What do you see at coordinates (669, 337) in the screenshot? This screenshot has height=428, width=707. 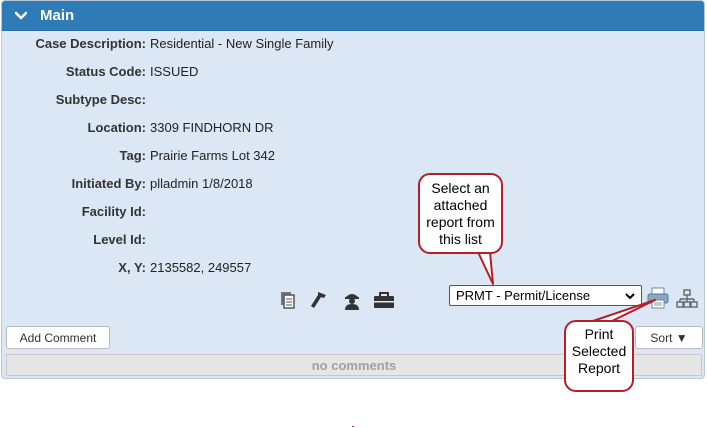 I see `sort-button: Sort ▼` at bounding box center [669, 337].